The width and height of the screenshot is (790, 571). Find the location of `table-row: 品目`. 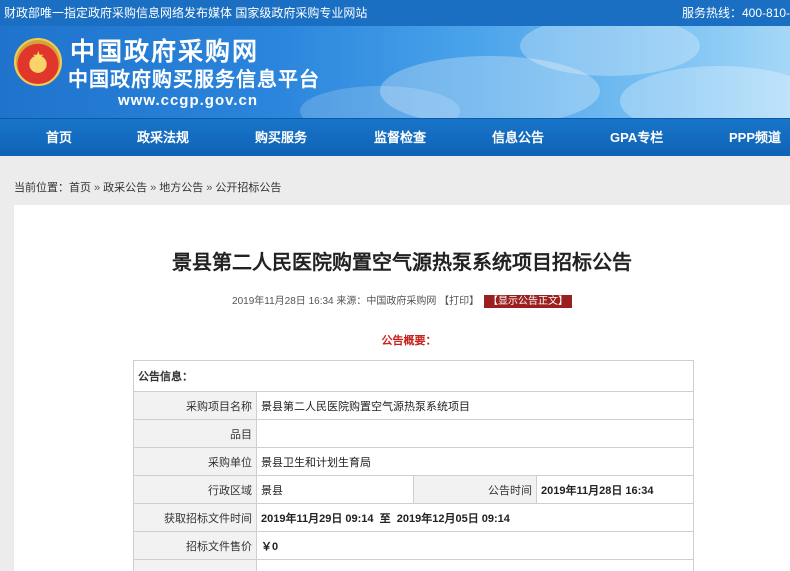

table-row: 品目 is located at coordinates (413, 433).